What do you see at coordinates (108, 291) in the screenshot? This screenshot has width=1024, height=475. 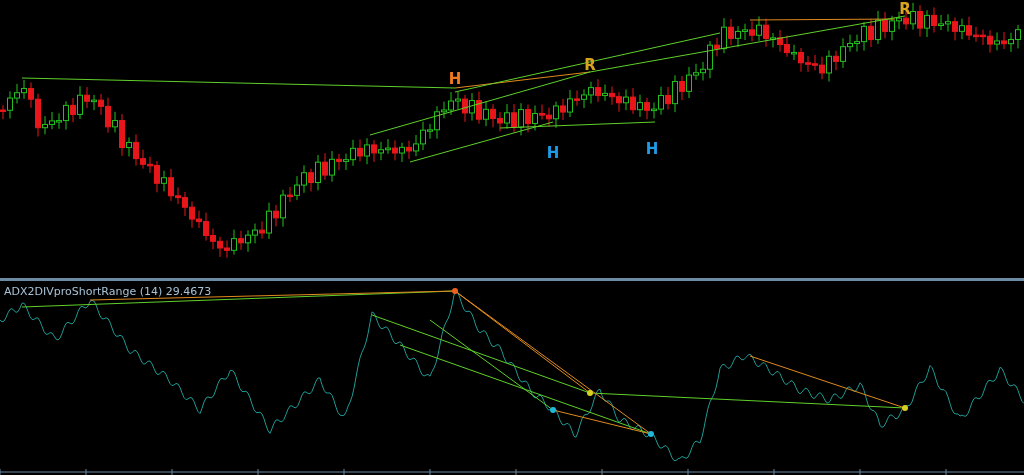 I see `indicator-title: ADX2DIVproShortRange (14) 29.4673` at bounding box center [108, 291].